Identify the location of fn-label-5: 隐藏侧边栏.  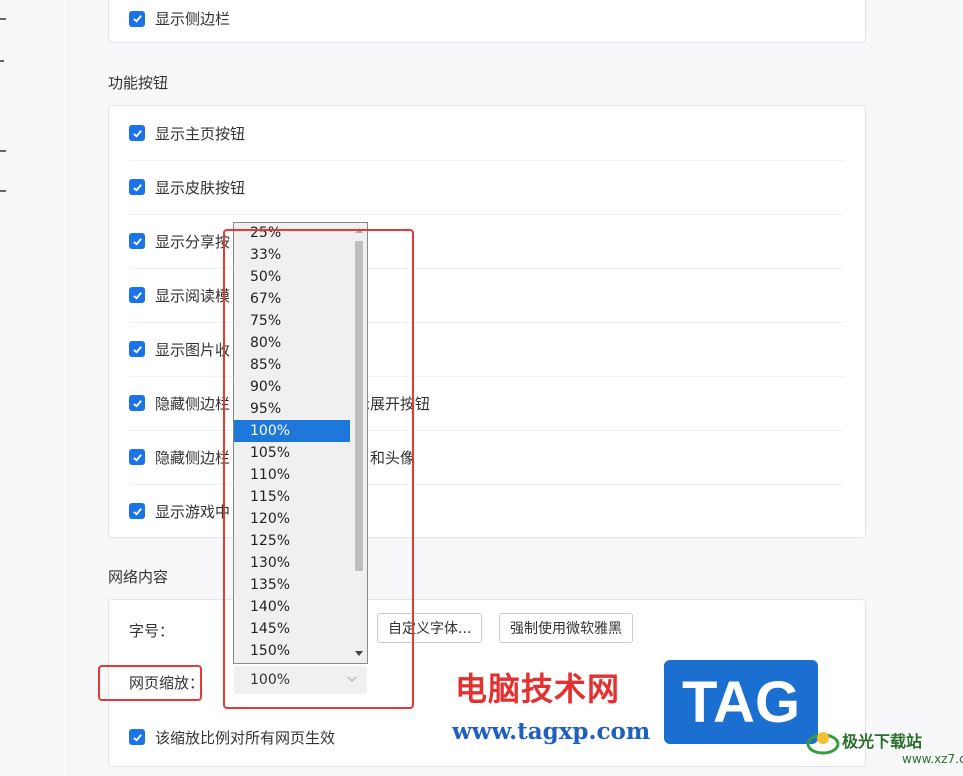
(193, 403).